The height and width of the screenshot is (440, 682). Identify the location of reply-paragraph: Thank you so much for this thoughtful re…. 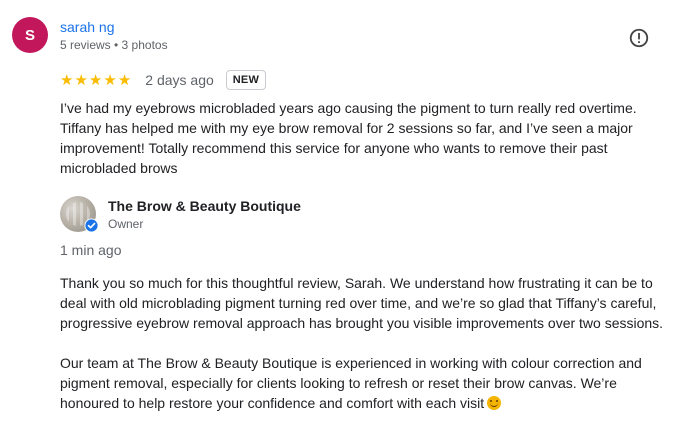
(362, 303).